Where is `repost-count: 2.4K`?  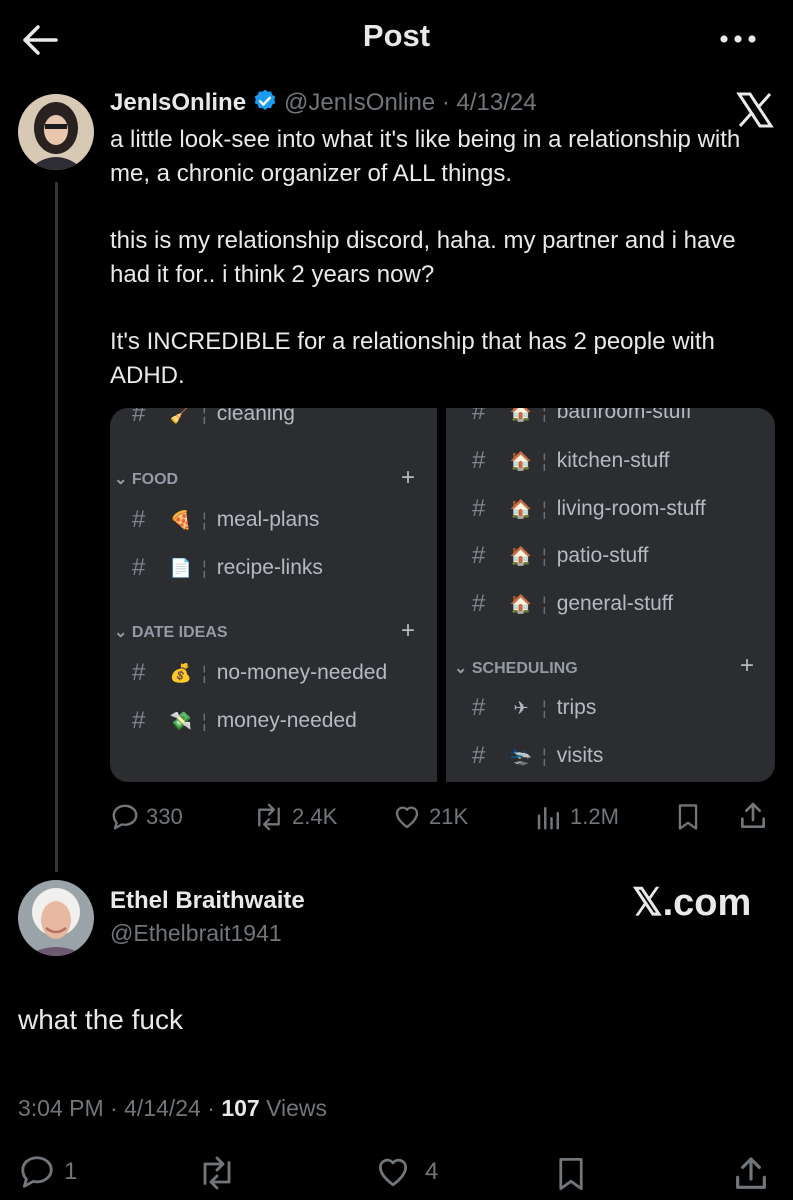 repost-count: 2.4K is located at coordinates (315, 816).